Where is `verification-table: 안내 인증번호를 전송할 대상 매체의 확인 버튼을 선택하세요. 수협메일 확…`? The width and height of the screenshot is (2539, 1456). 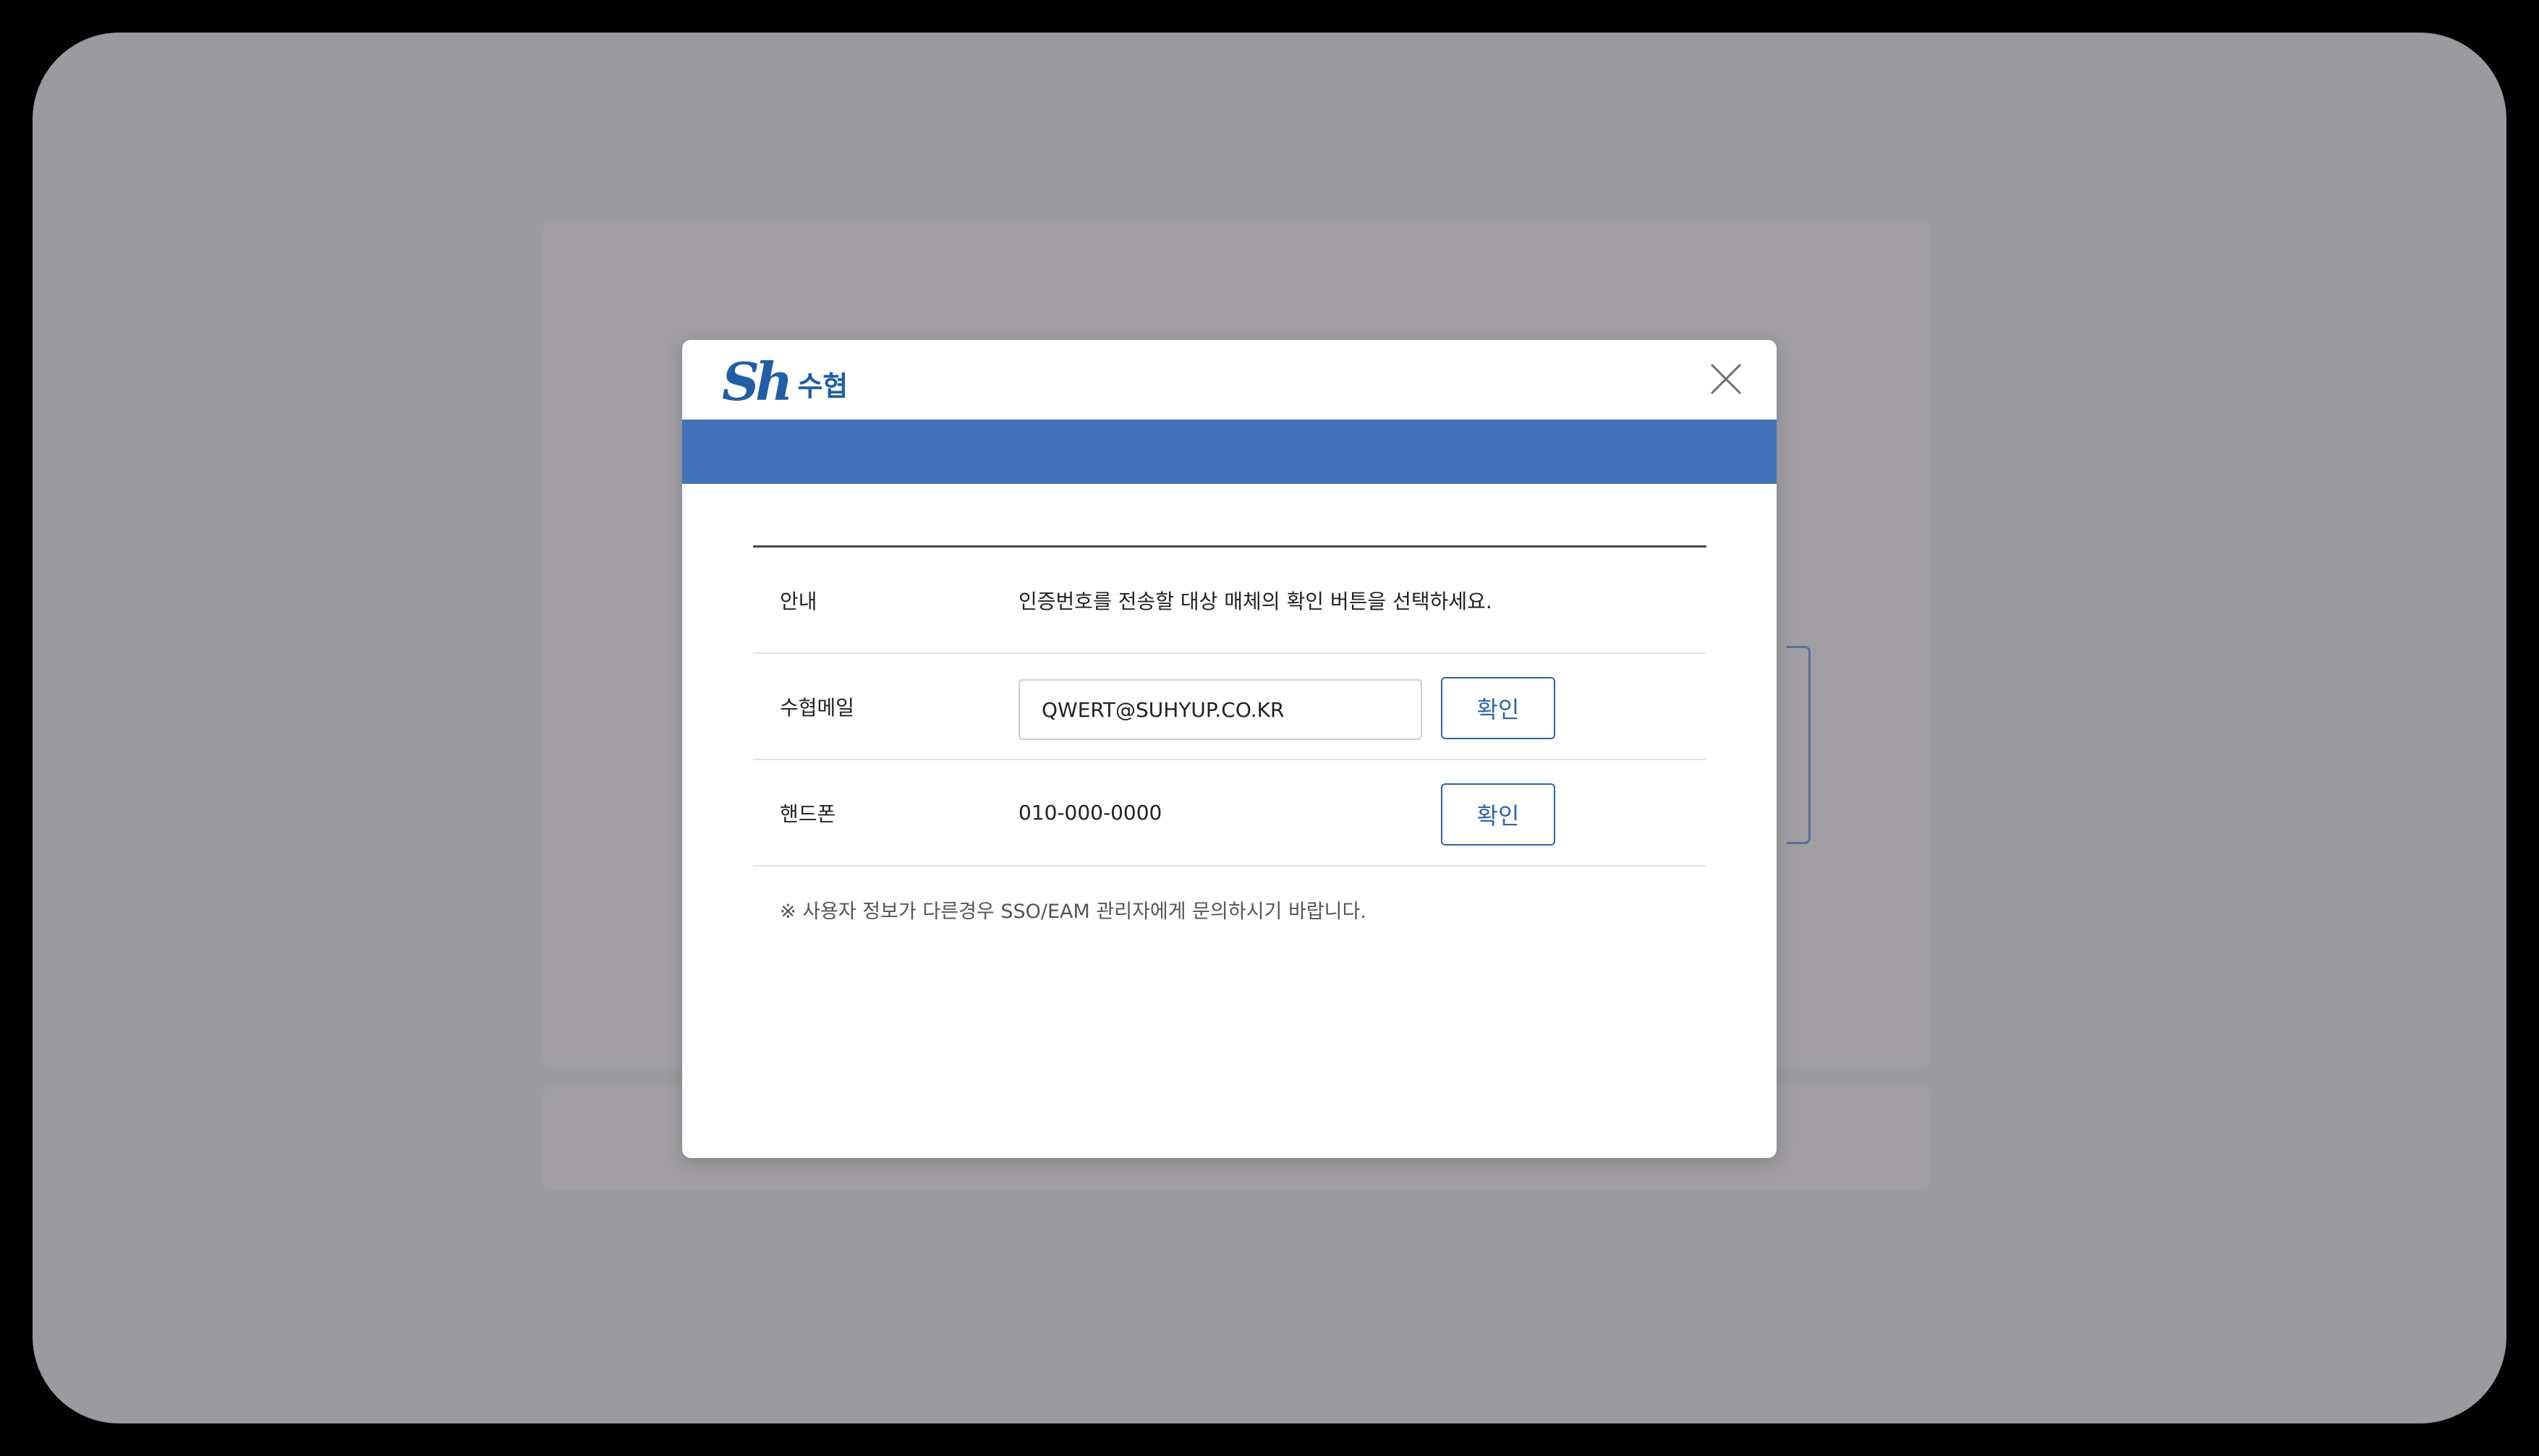
verification-table: 안내 인증번호를 전송할 대상 매체의 확인 버튼을 선택하세요. 수협메일 확… is located at coordinates (1229, 734).